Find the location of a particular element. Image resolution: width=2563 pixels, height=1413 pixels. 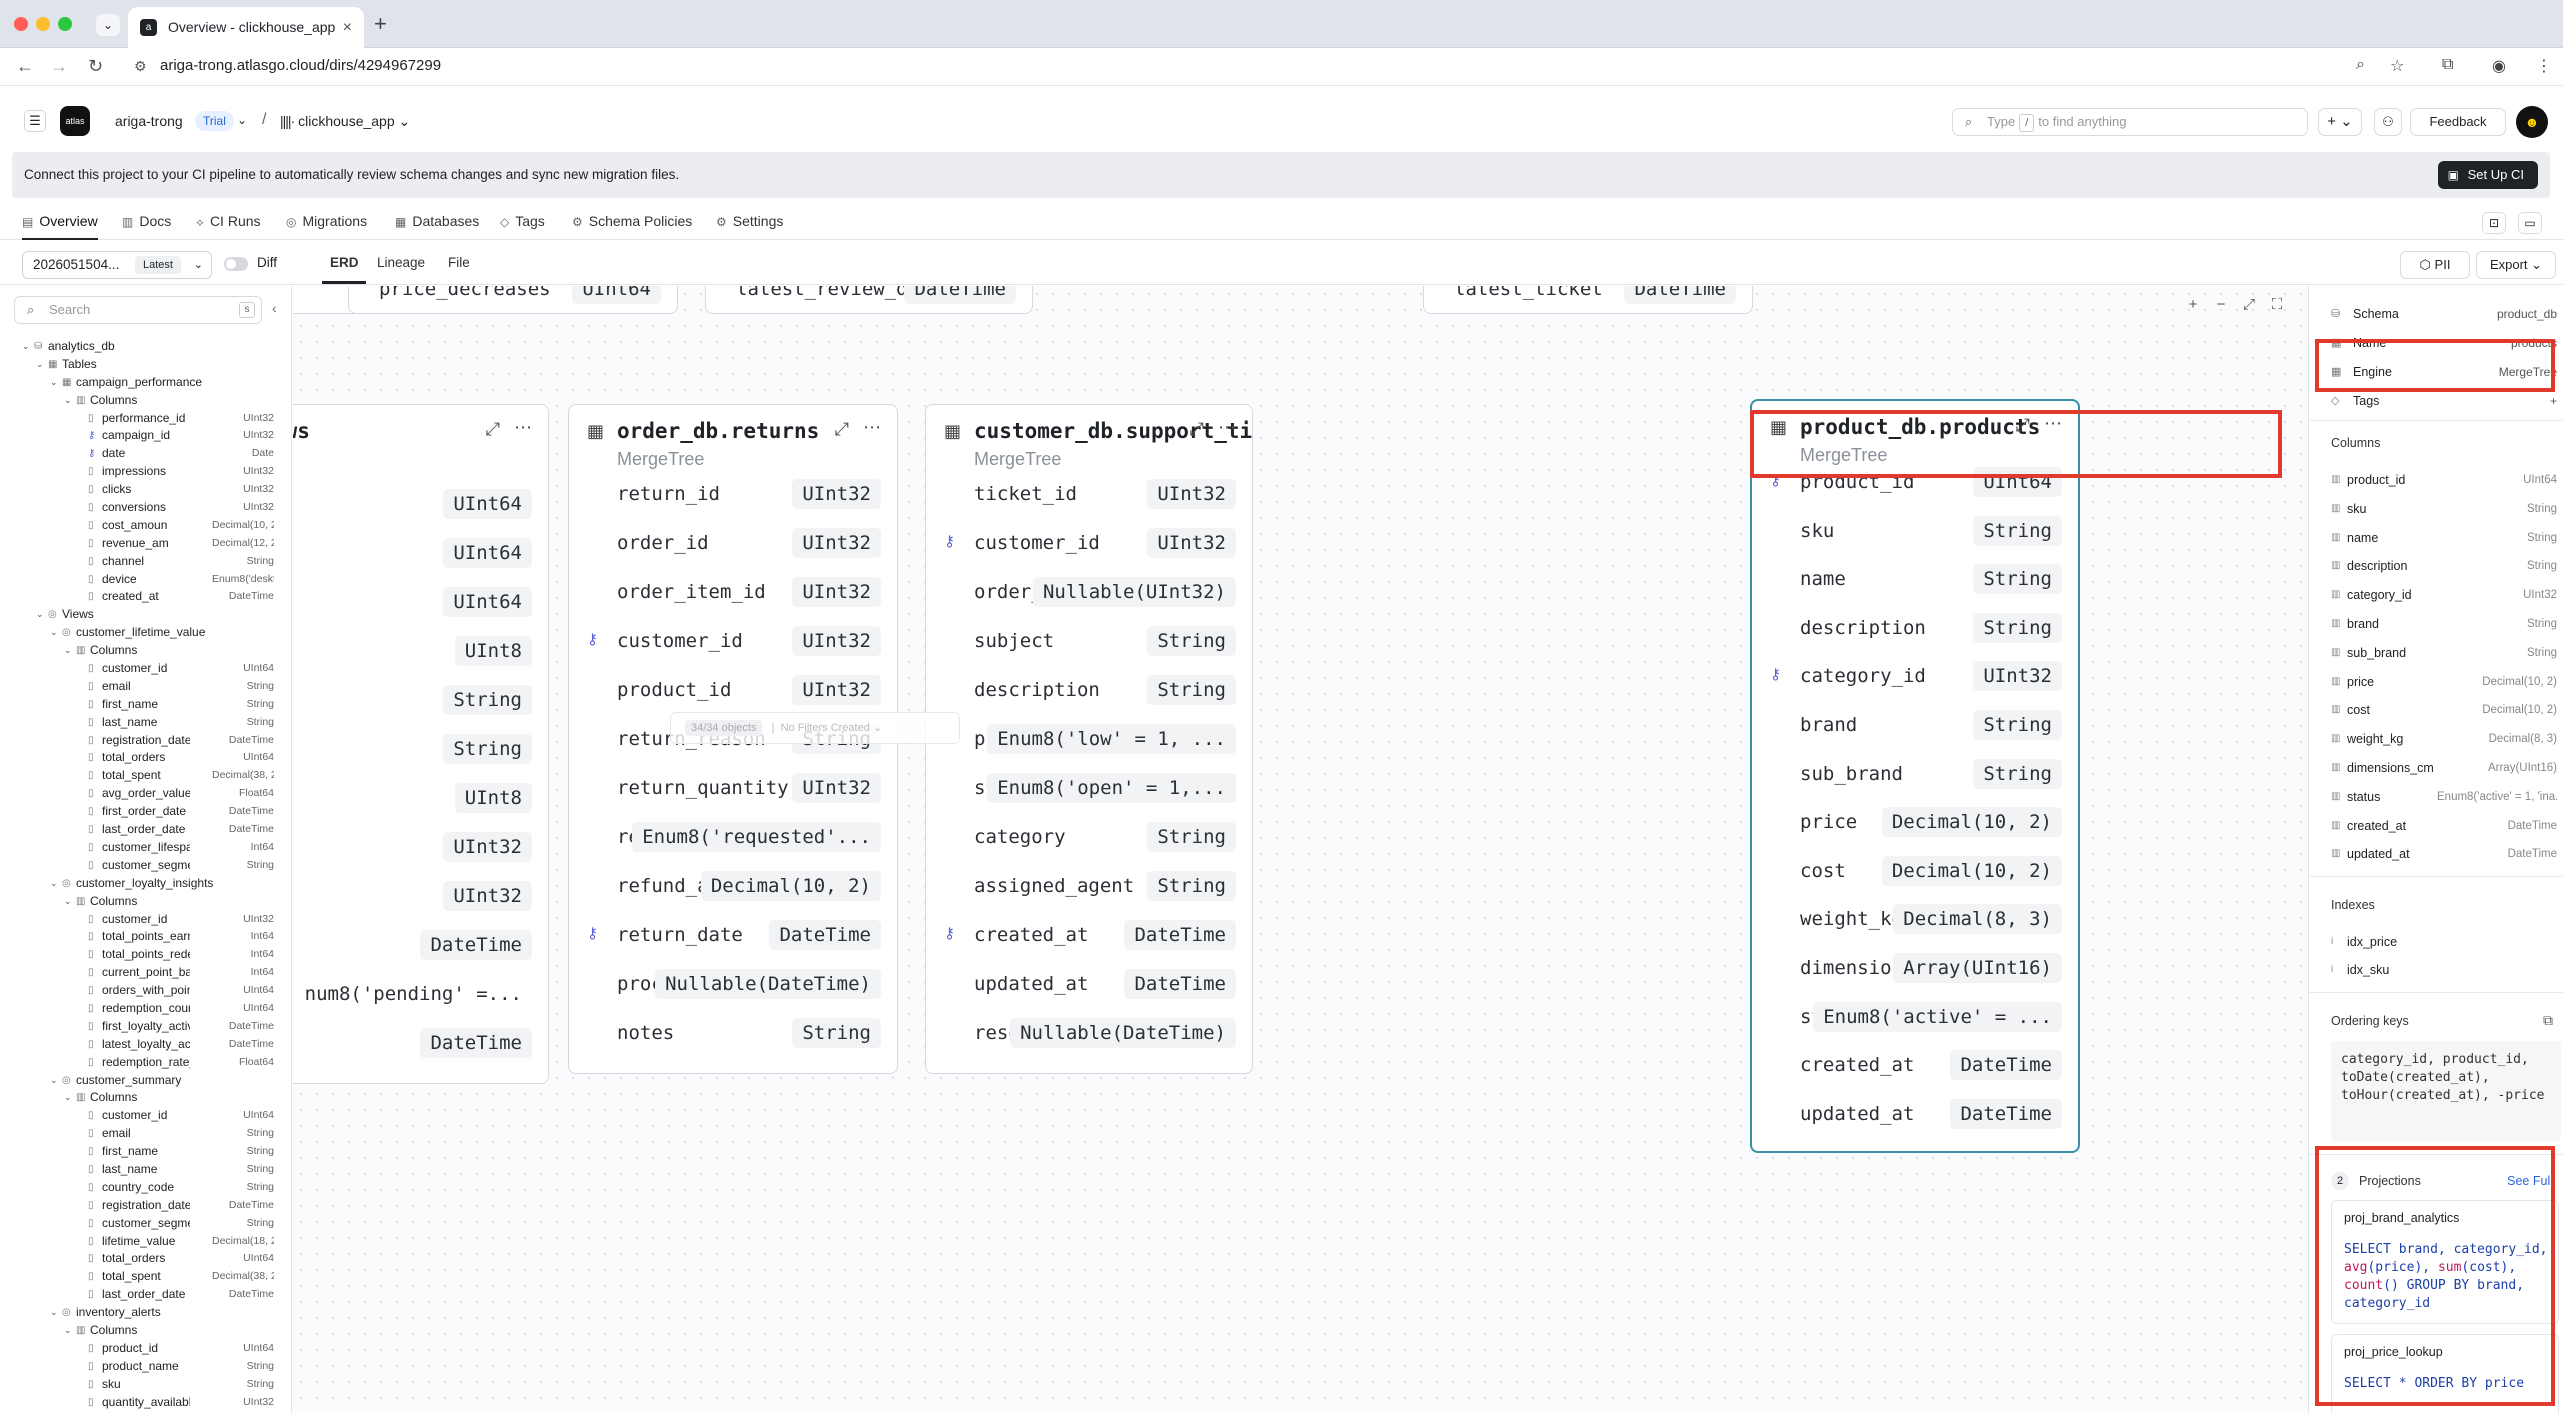

details-column-item: ▥ product_id UInt64 is located at coordinates (2444, 480).